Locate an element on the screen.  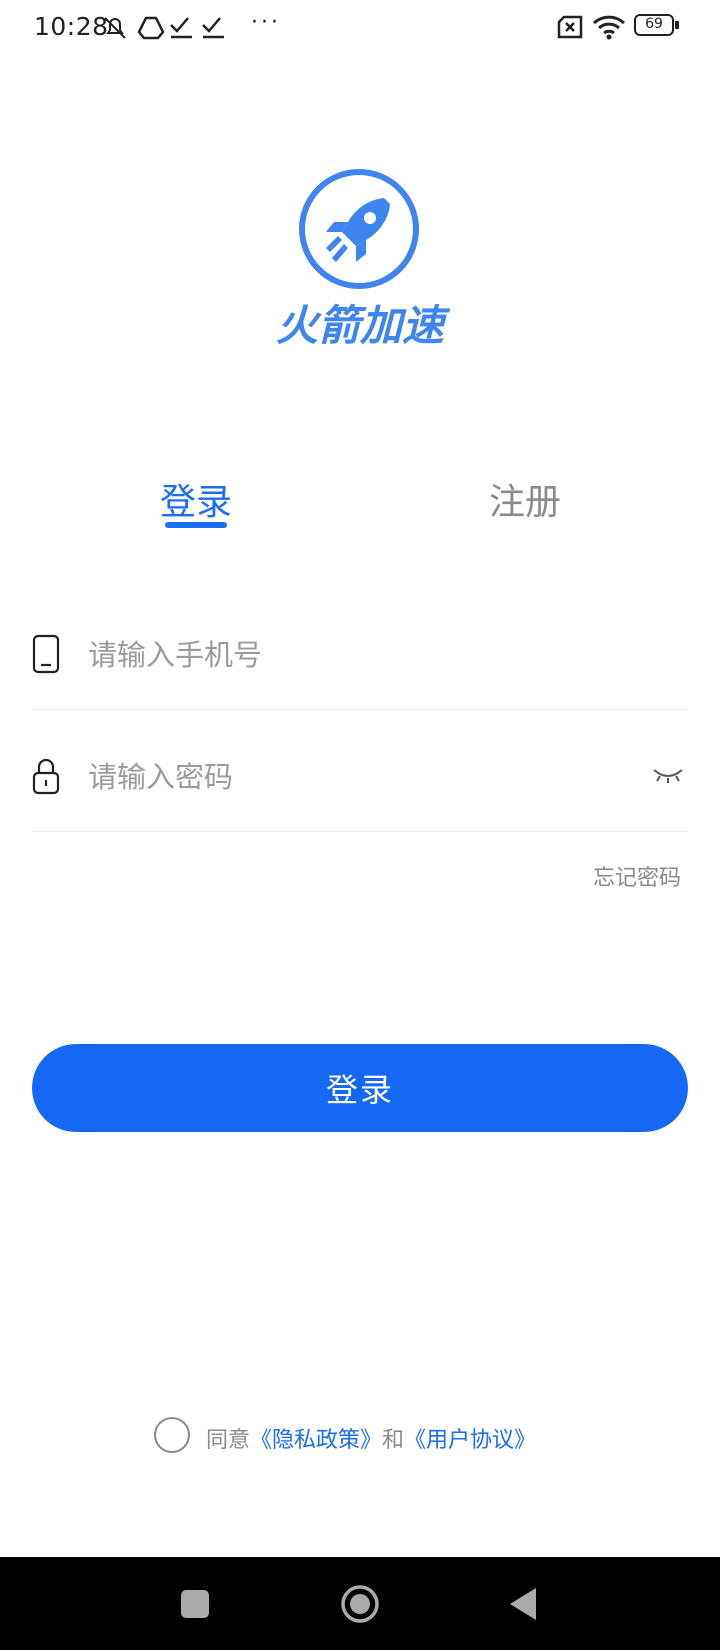
agreement-text: 同意《隐私政策》和《用户协议》 is located at coordinates (371, 1438).